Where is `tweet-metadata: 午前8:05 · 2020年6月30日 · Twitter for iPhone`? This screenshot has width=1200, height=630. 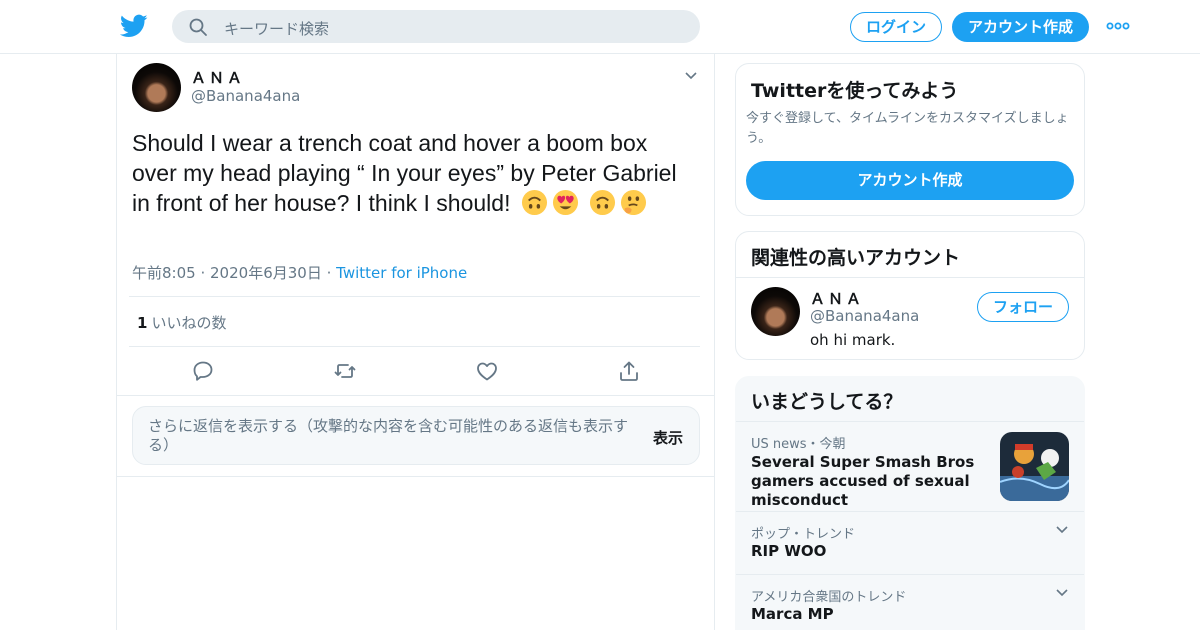
tweet-metadata: 午前8:05 · 2020年6月30日 · Twitter for iPhone is located at coordinates (299, 272).